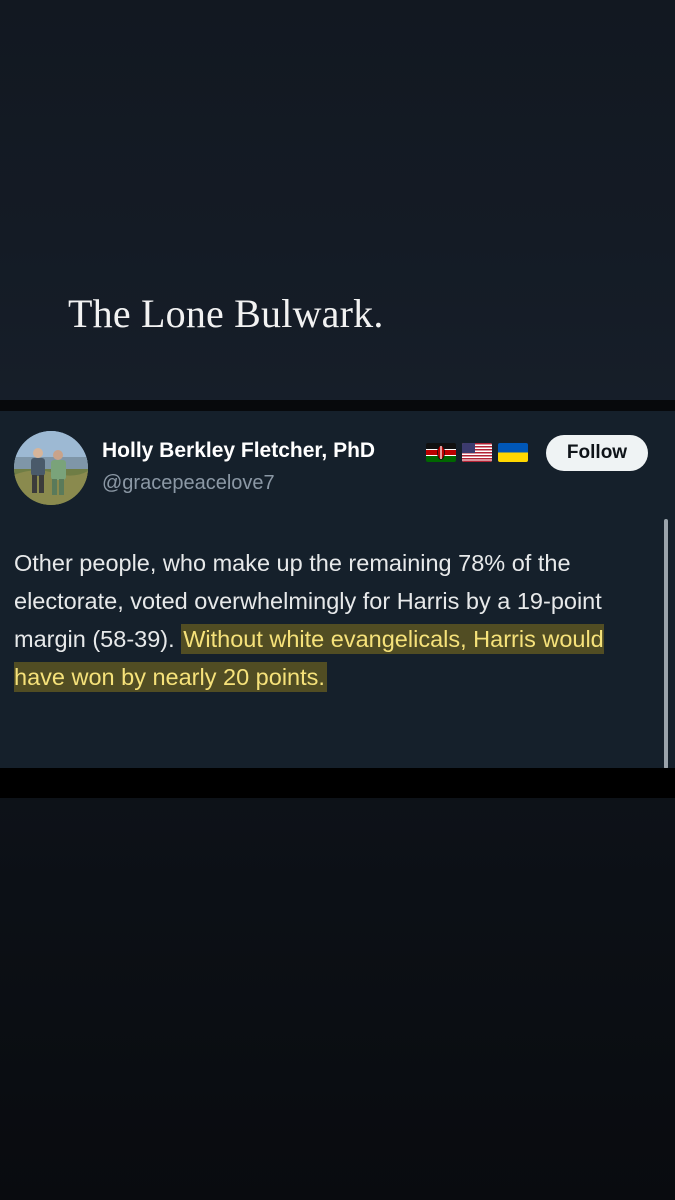  Describe the element at coordinates (666, 644) in the screenshot. I see `scrollbar` at that location.